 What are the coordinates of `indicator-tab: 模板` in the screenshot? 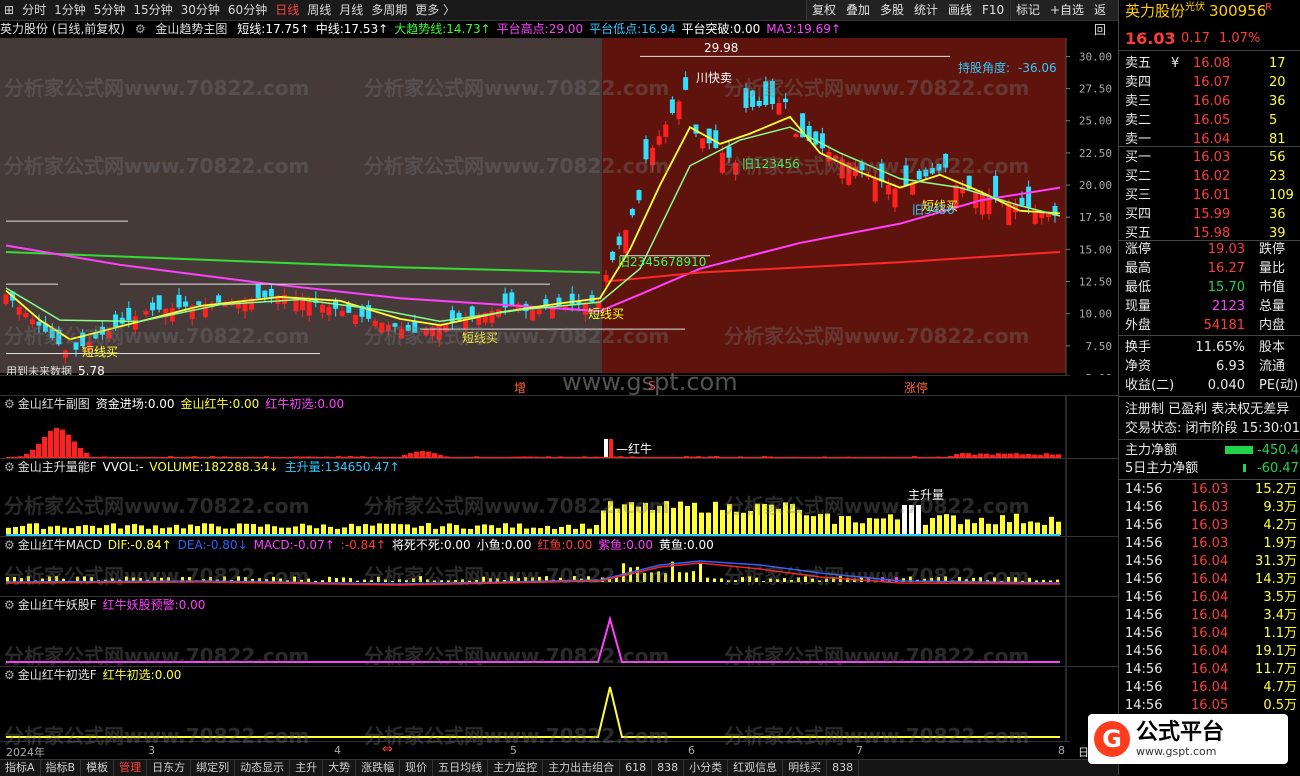 It's located at (98, 768).